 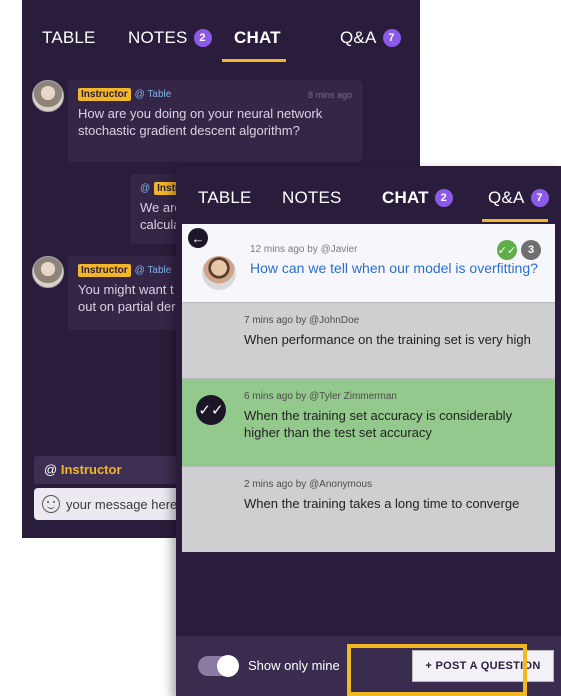 I want to click on show-only-mine-toggle, so click(x=218, y=666).